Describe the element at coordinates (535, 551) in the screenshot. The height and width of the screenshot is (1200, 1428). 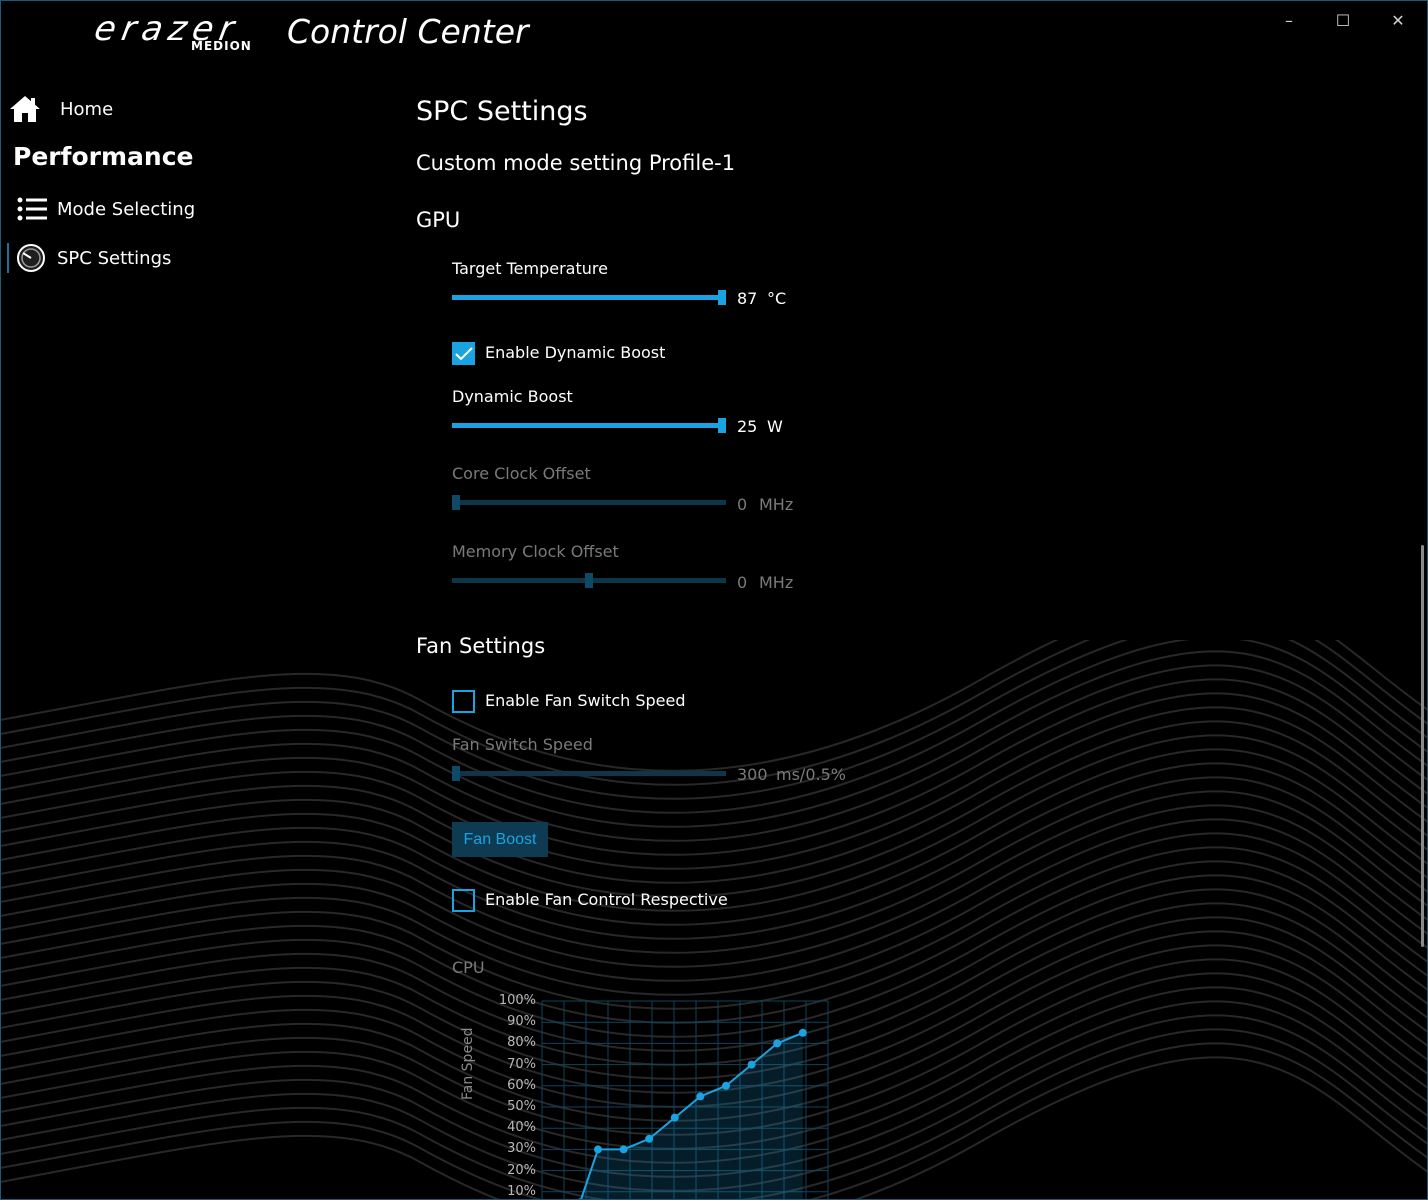
I see `memory-clock-offset-label: Memory Clock Offset` at that location.